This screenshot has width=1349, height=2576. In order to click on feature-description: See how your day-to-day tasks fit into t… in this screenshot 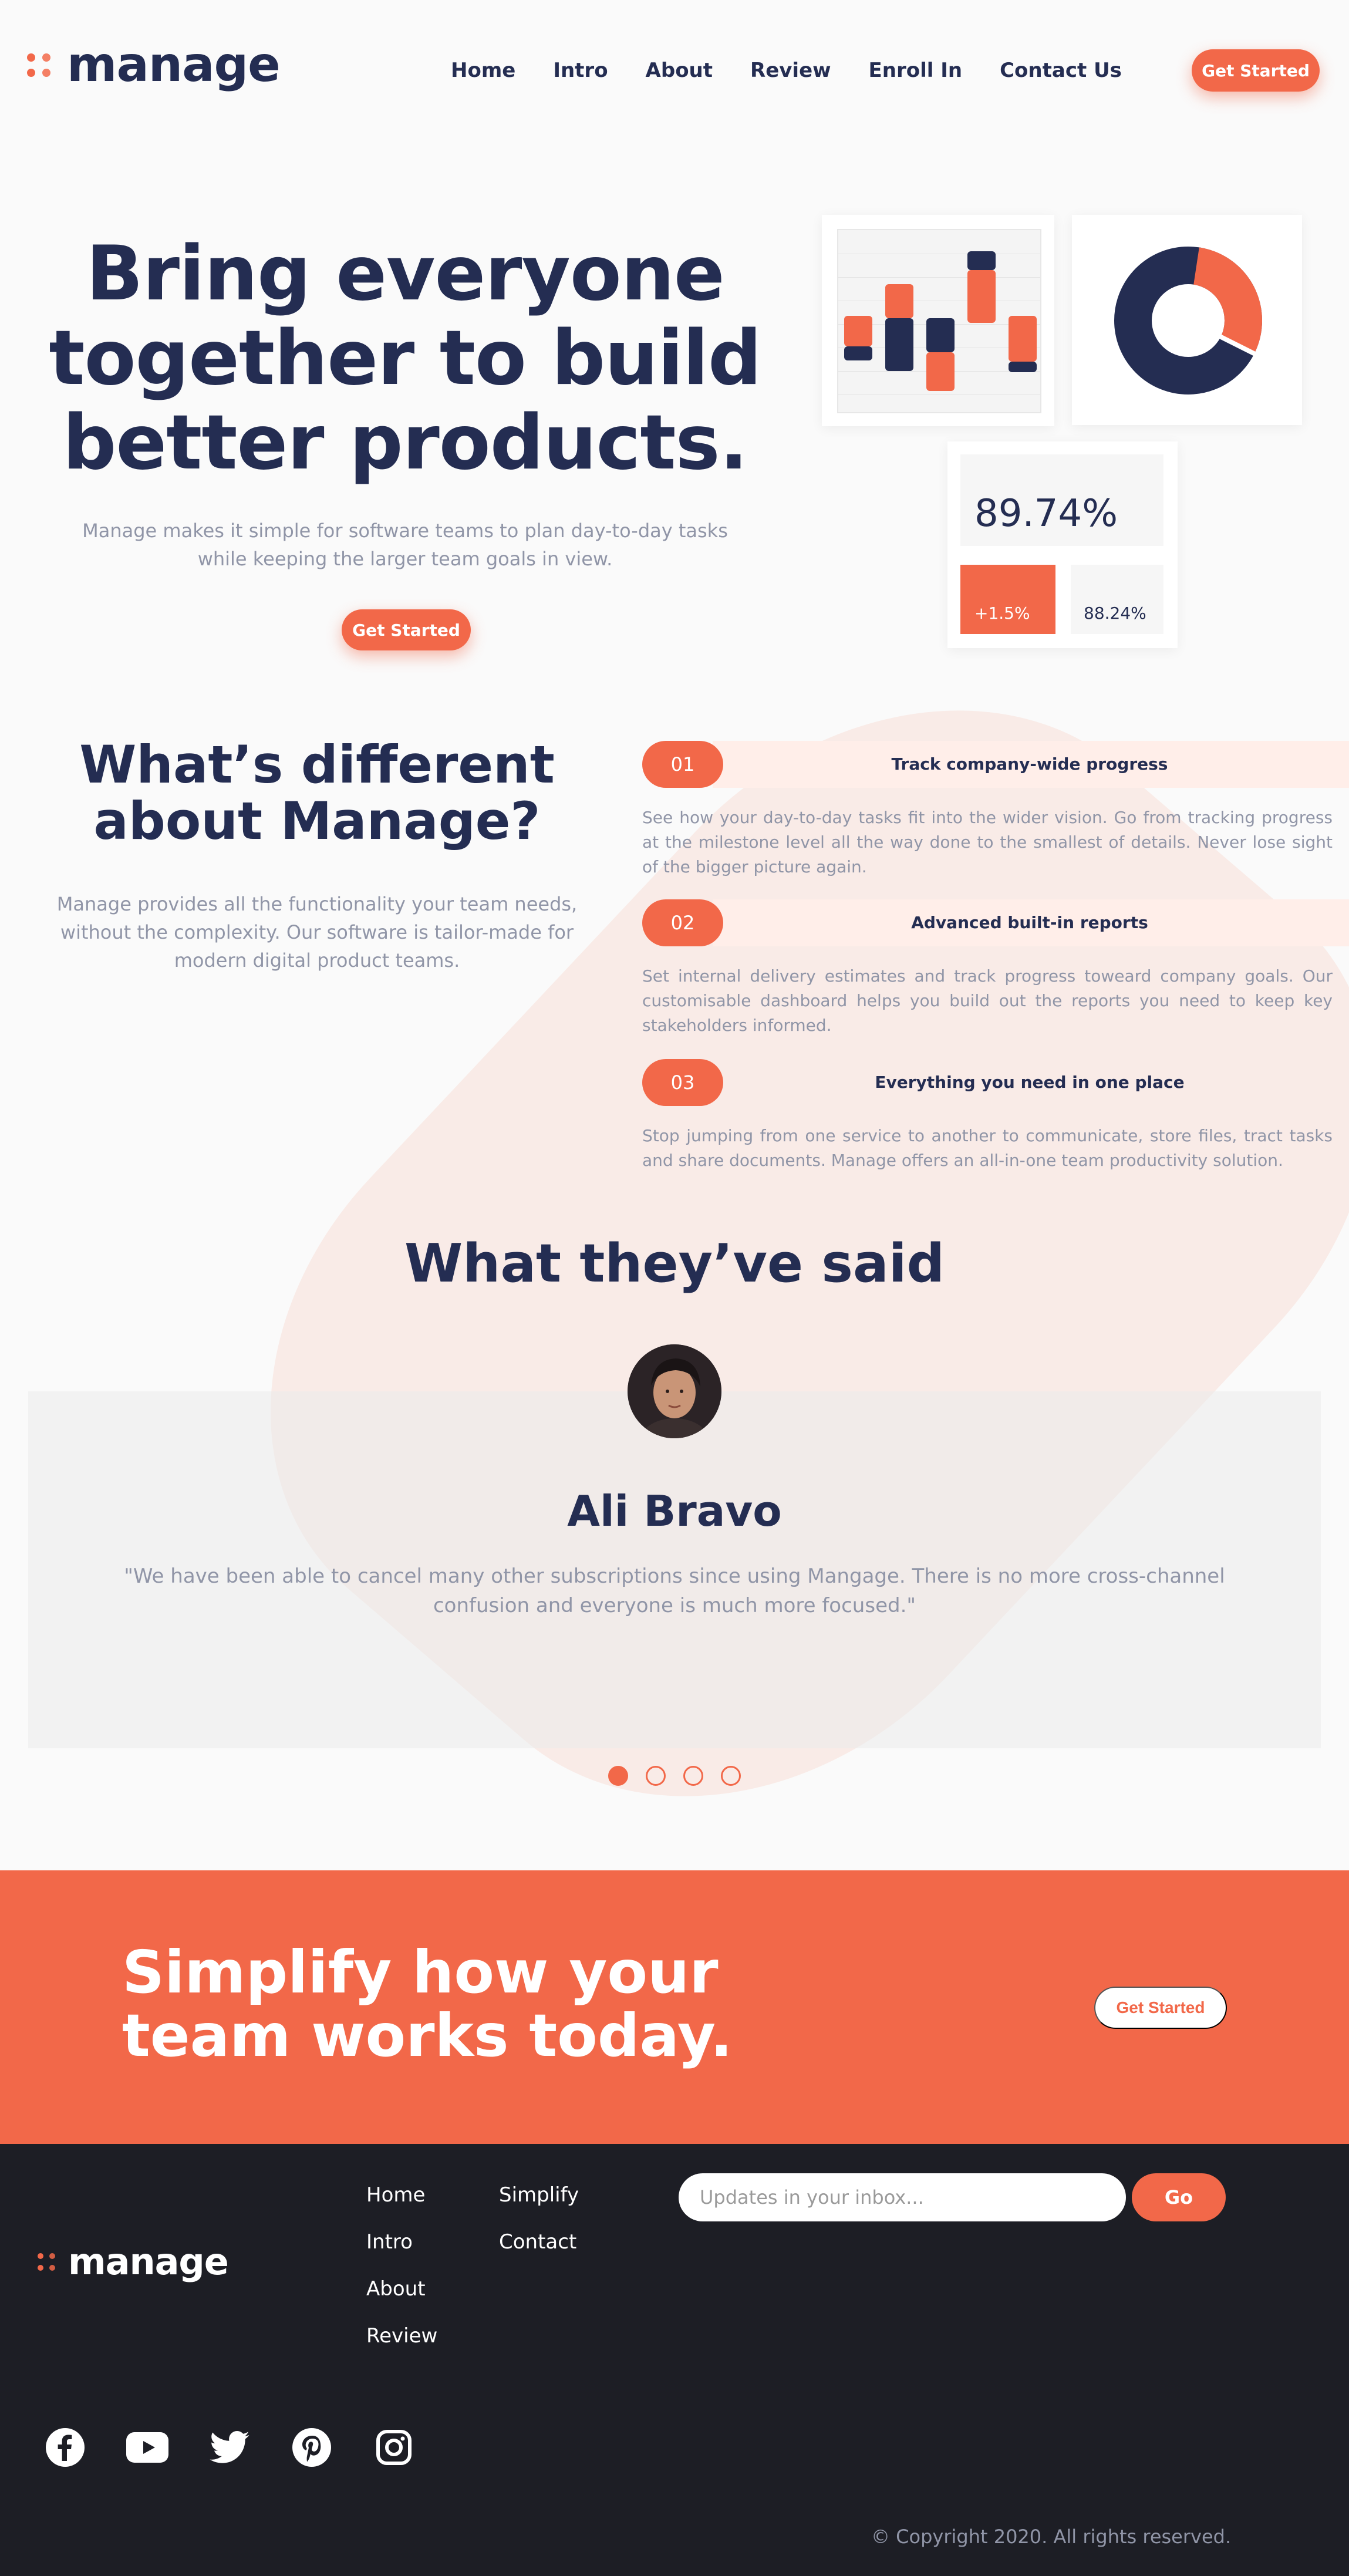, I will do `click(987, 842)`.